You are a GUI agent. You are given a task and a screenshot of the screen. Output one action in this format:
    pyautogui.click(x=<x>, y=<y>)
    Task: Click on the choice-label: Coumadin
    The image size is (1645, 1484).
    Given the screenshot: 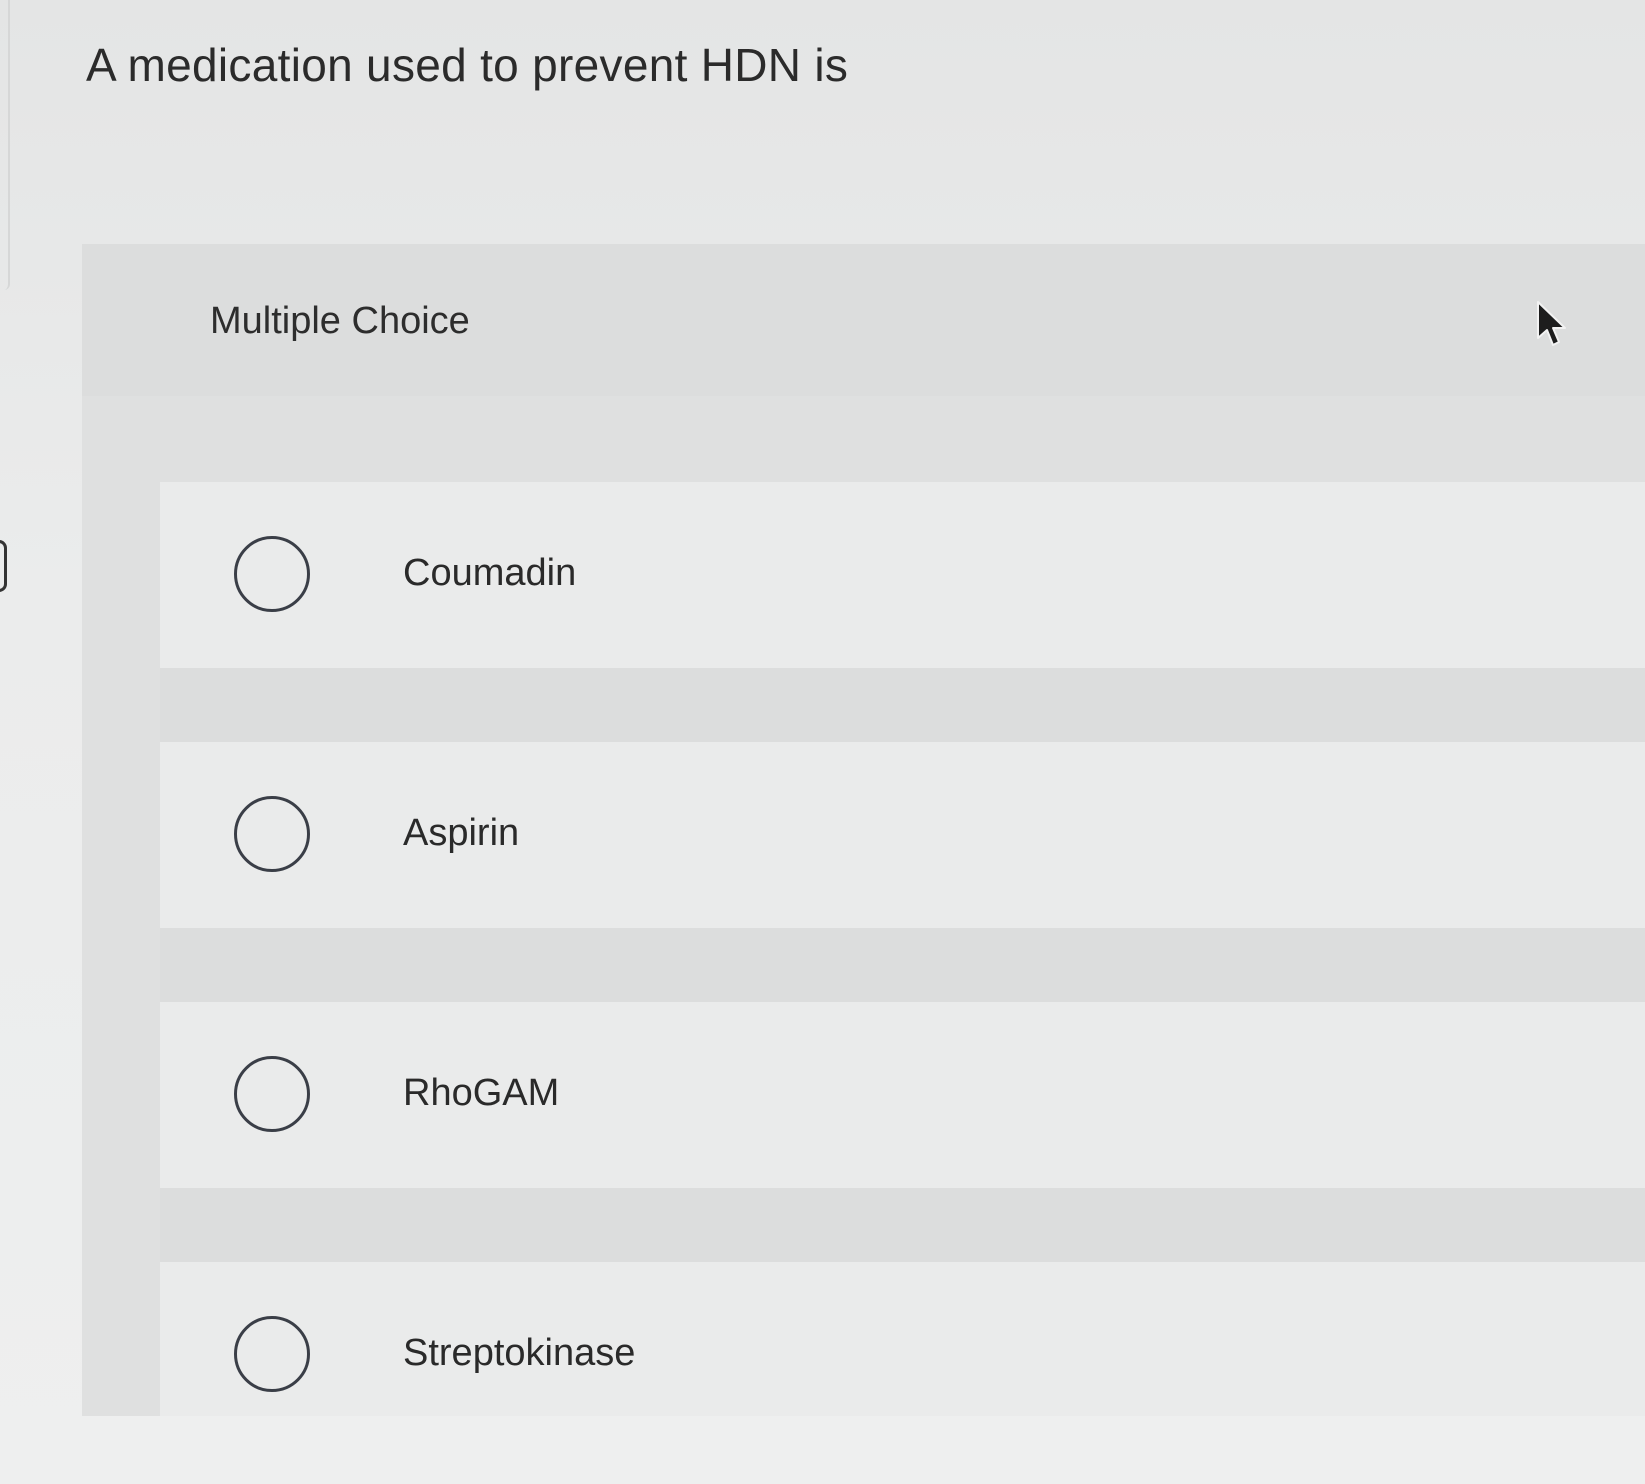 What is the action you would take?
    pyautogui.click(x=490, y=573)
    